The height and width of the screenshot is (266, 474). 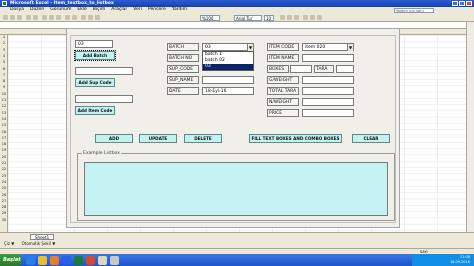 What do you see at coordinates (158, 138) in the screenshot?
I see `update-button: UPDATE` at bounding box center [158, 138].